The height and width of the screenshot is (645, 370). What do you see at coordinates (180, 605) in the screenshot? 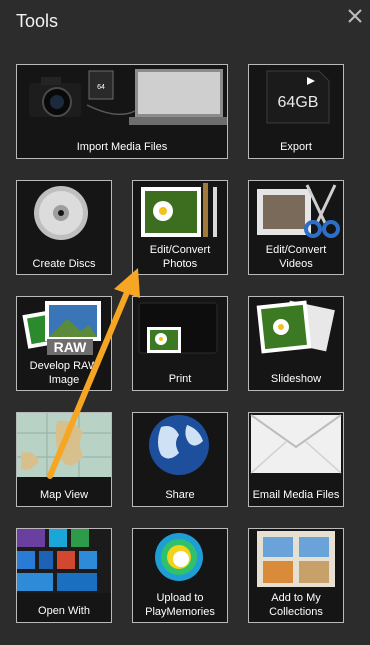
I see `tile-label: Upload to PlayMemories` at bounding box center [180, 605].